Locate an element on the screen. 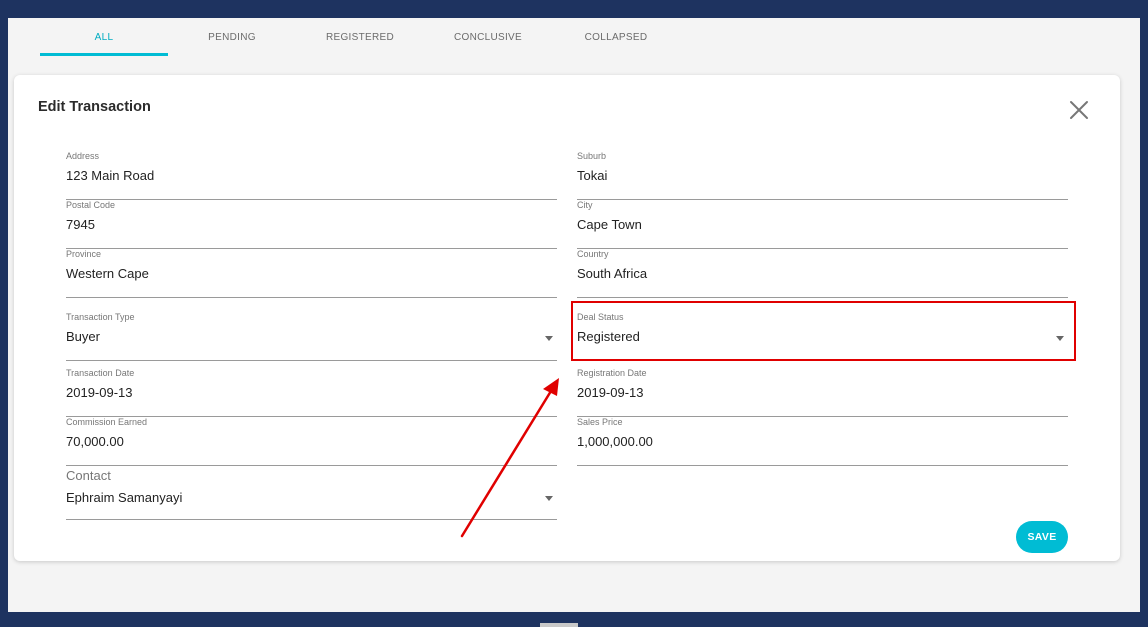 The image size is (1148, 627). country-label: Country is located at coordinates (593, 254).